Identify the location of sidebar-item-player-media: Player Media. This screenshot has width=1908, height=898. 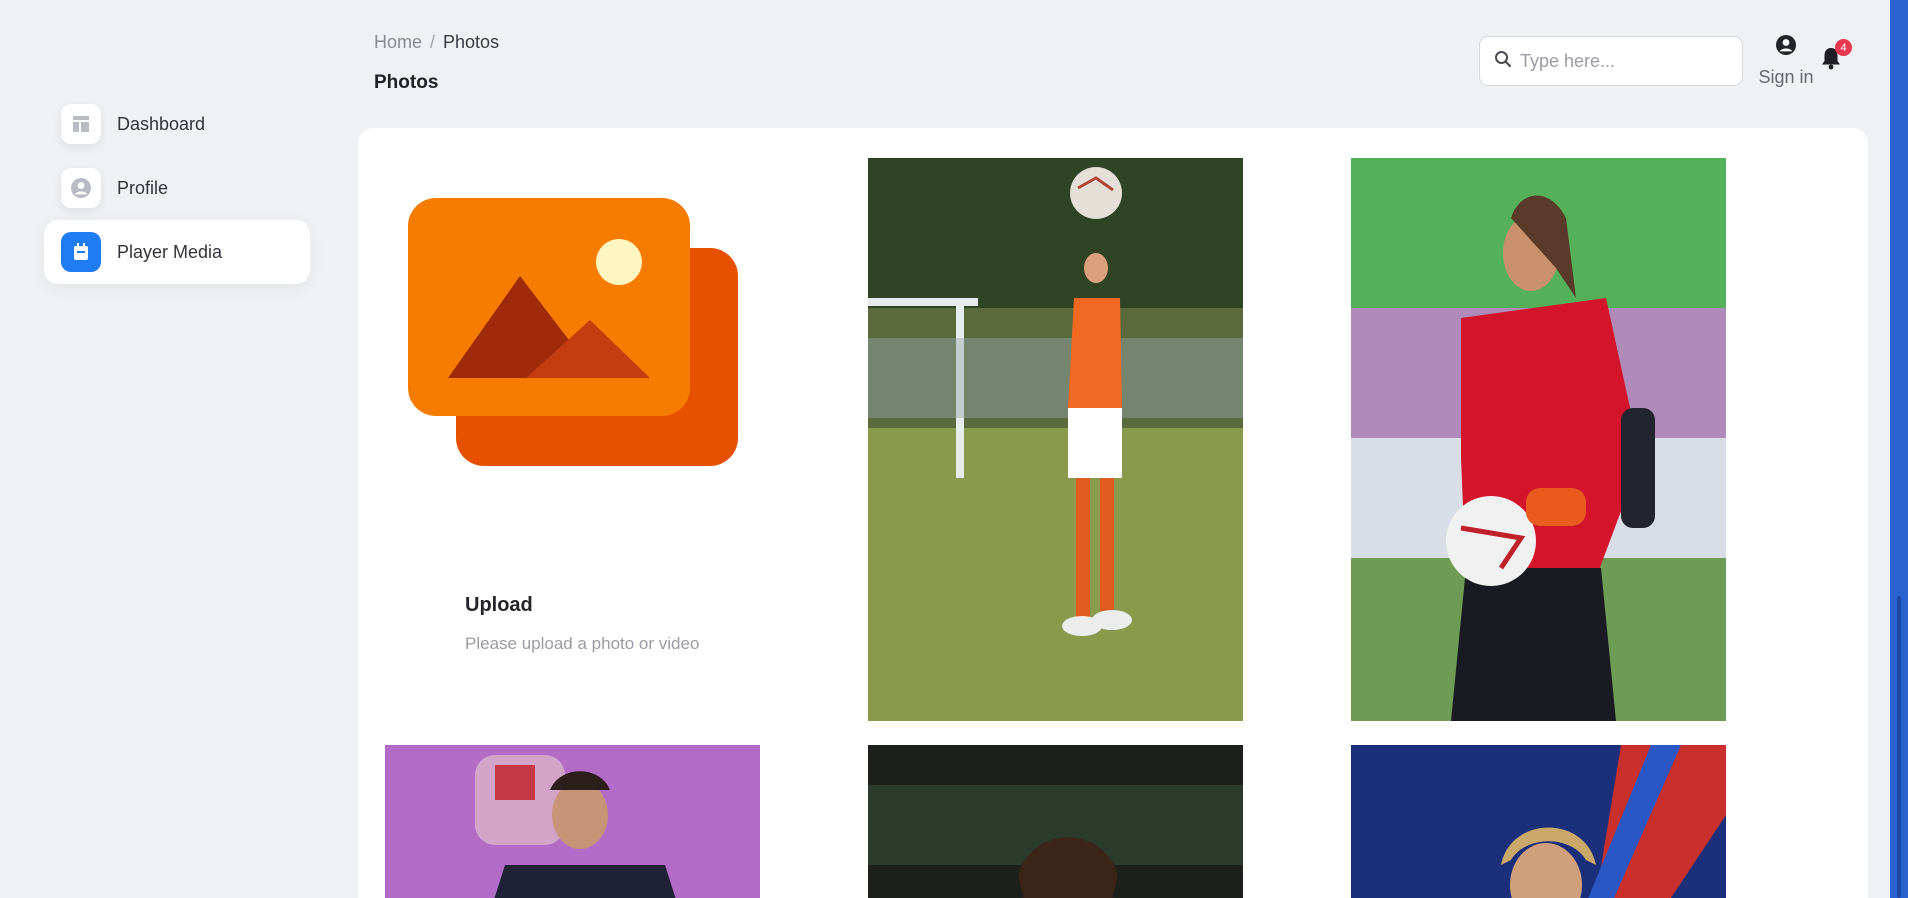
(177, 252).